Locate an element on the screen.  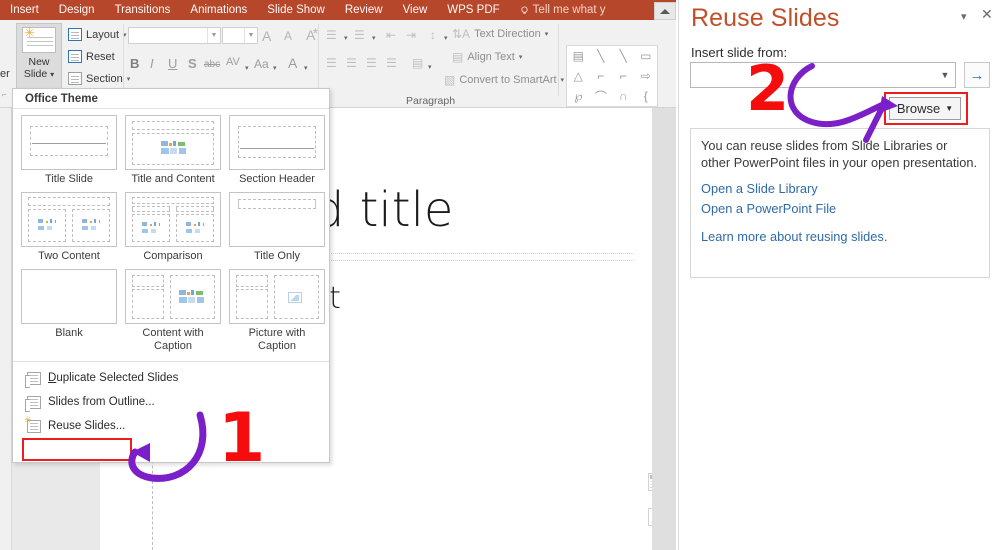
bullets-button: ☰ is located at coordinates (331, 35).